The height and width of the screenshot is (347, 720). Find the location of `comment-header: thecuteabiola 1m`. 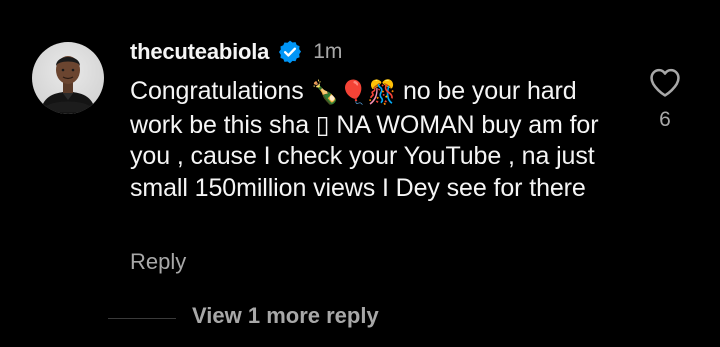

comment-header: thecuteabiola 1m is located at coordinates (236, 52).